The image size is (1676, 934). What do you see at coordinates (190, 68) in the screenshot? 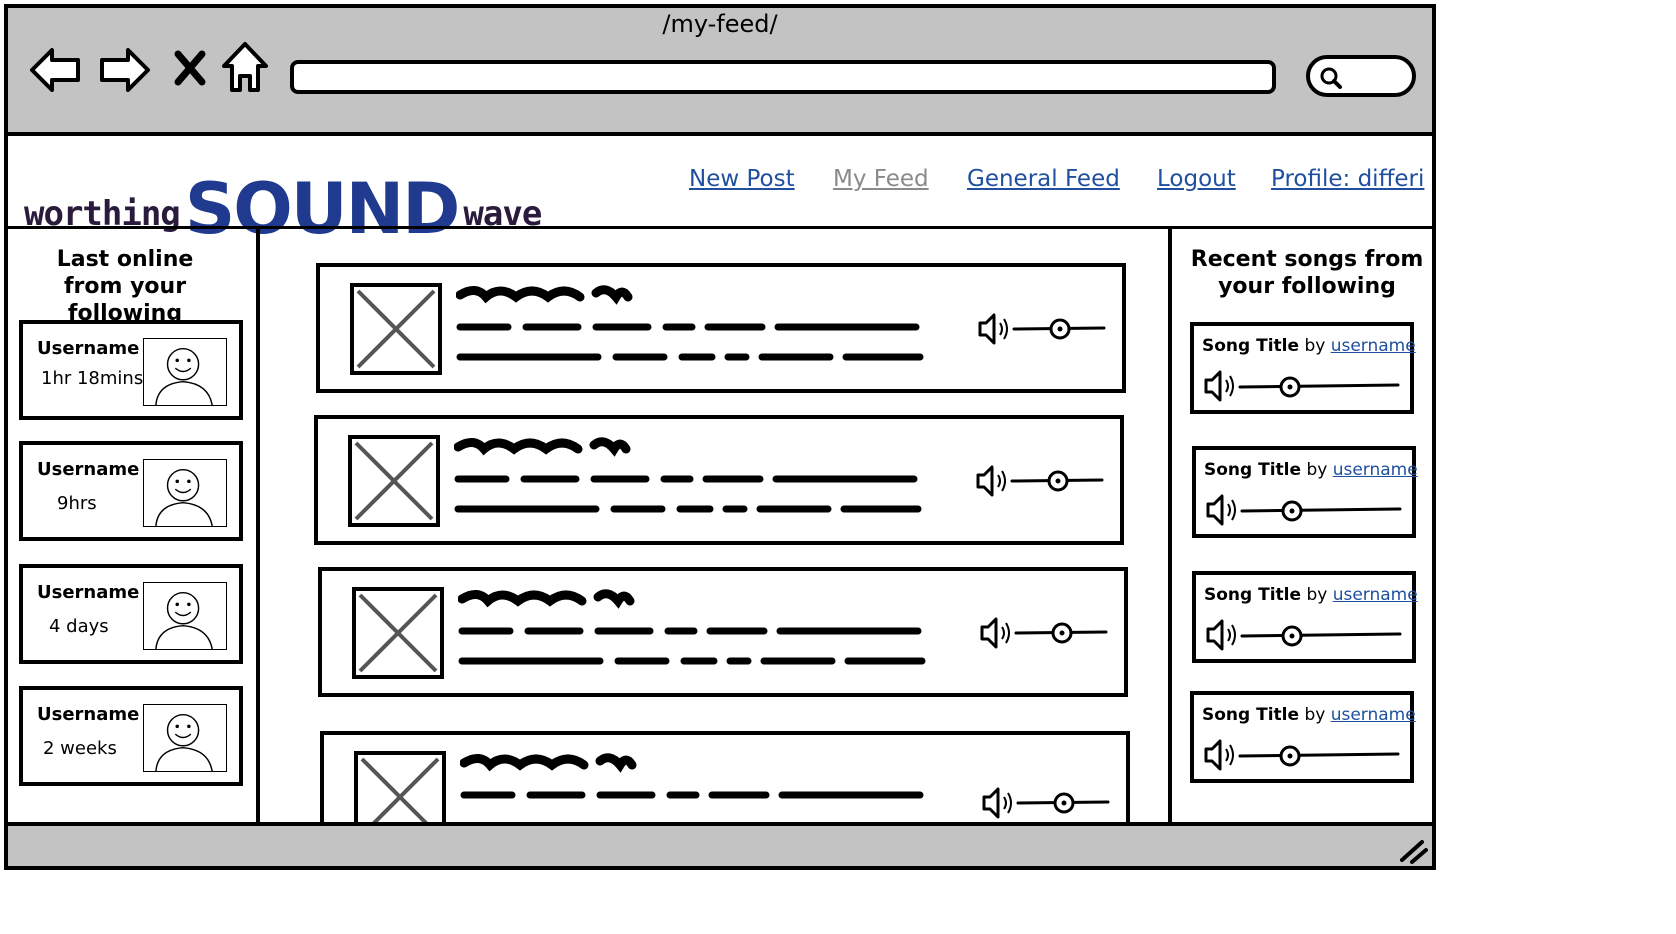
I see `close-icon` at bounding box center [190, 68].